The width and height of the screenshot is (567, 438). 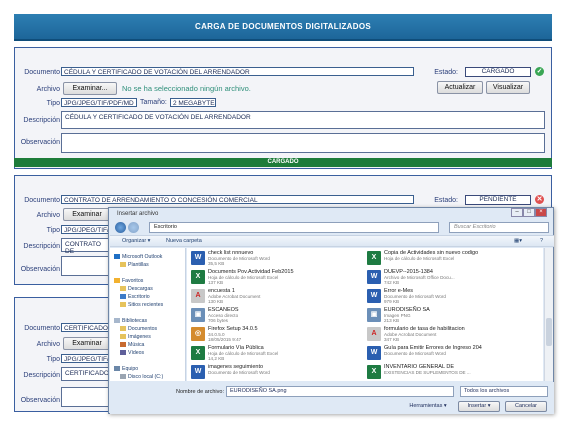 What do you see at coordinates (133, 227) in the screenshot?
I see `forward-icon` at bounding box center [133, 227].